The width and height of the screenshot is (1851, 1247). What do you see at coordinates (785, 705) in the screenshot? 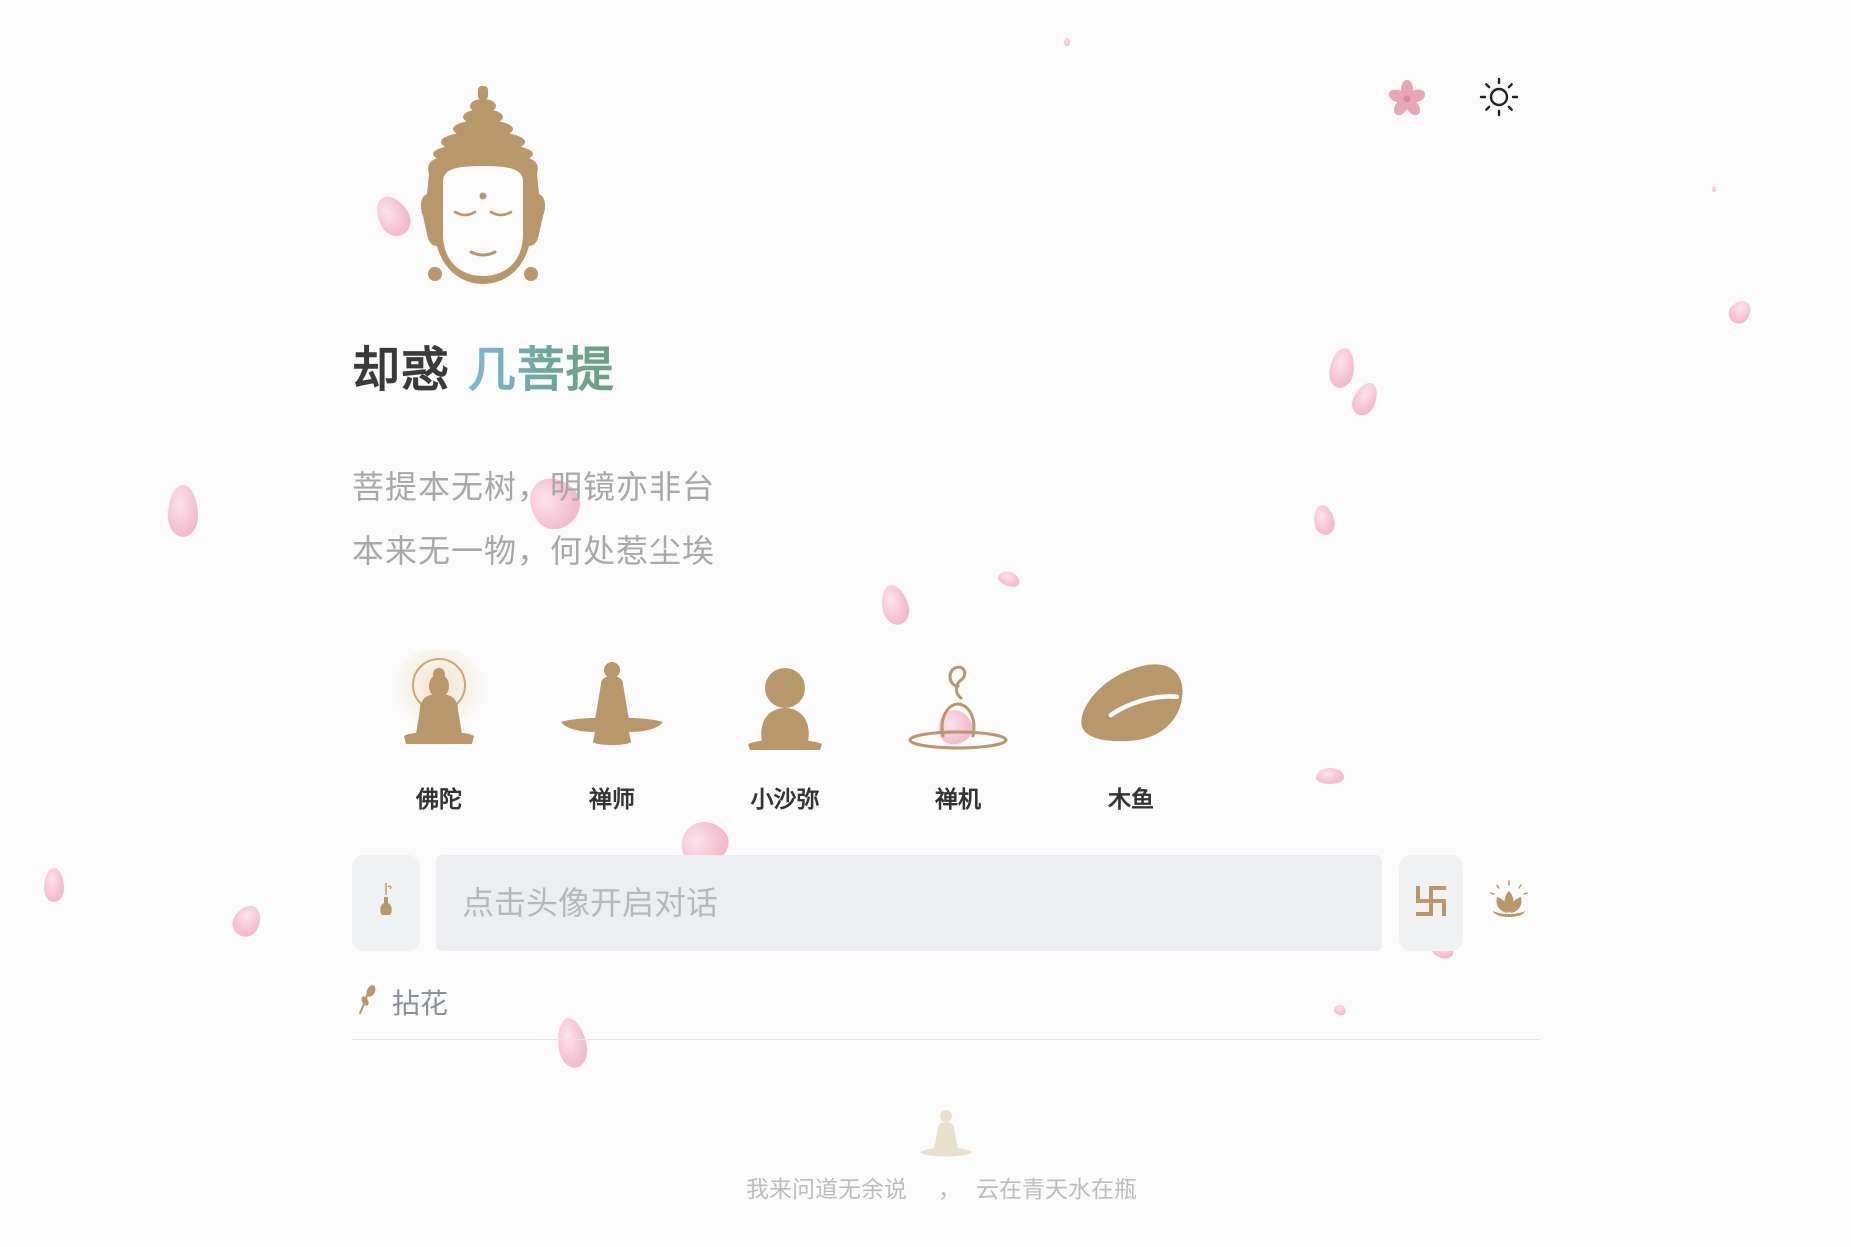
I see `little-monk-icon` at bounding box center [785, 705].